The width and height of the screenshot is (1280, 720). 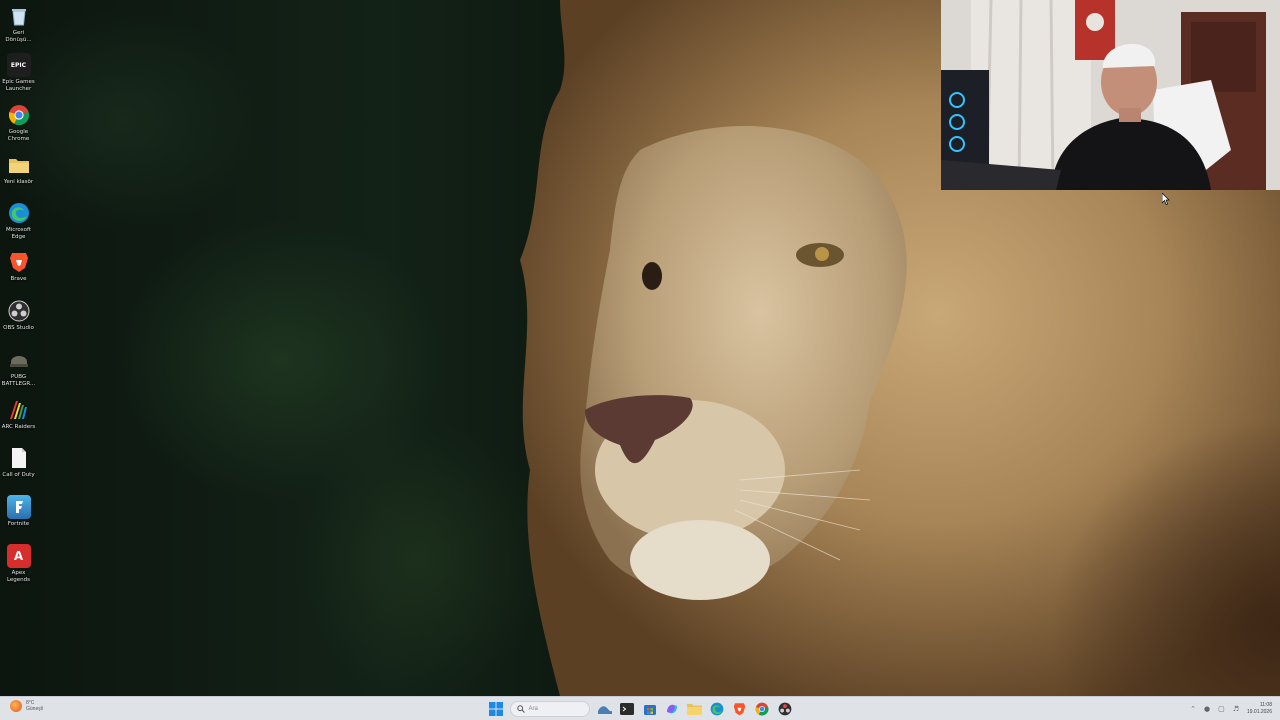 I want to click on taskbar-center: Ara, so click(x=642, y=709).